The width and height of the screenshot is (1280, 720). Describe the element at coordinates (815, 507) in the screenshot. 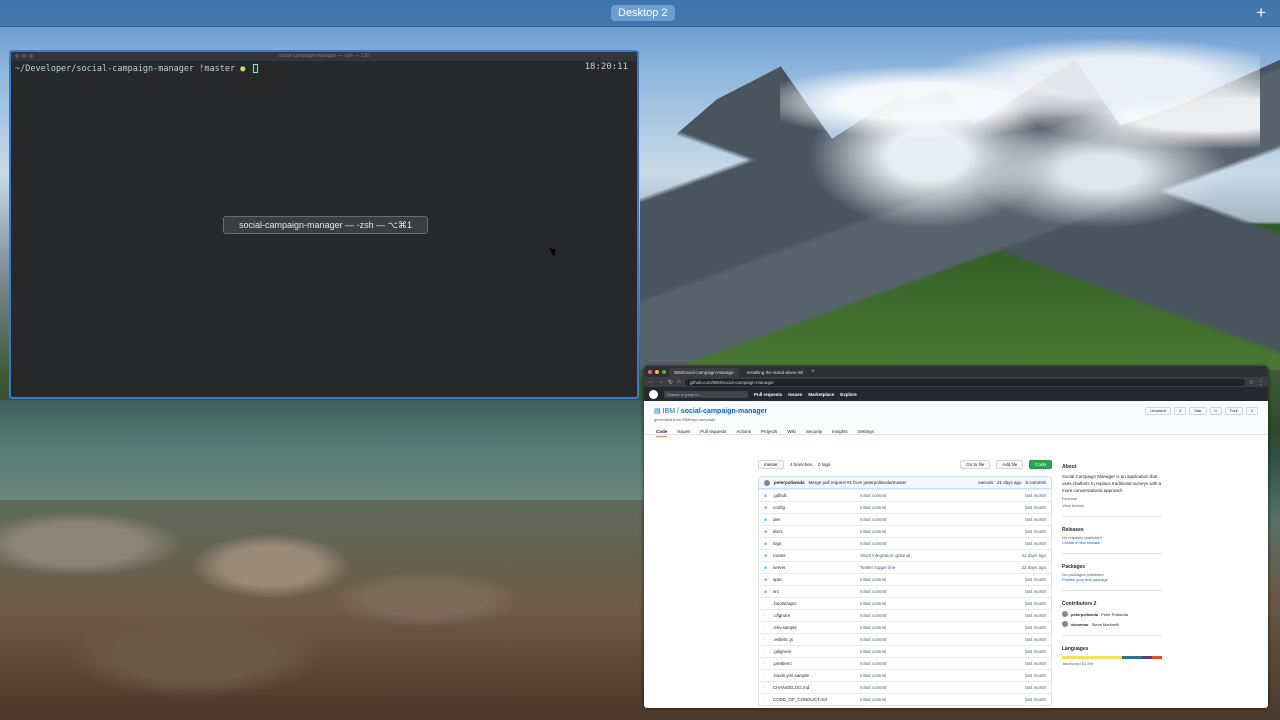

I see `file-name: config` at that location.